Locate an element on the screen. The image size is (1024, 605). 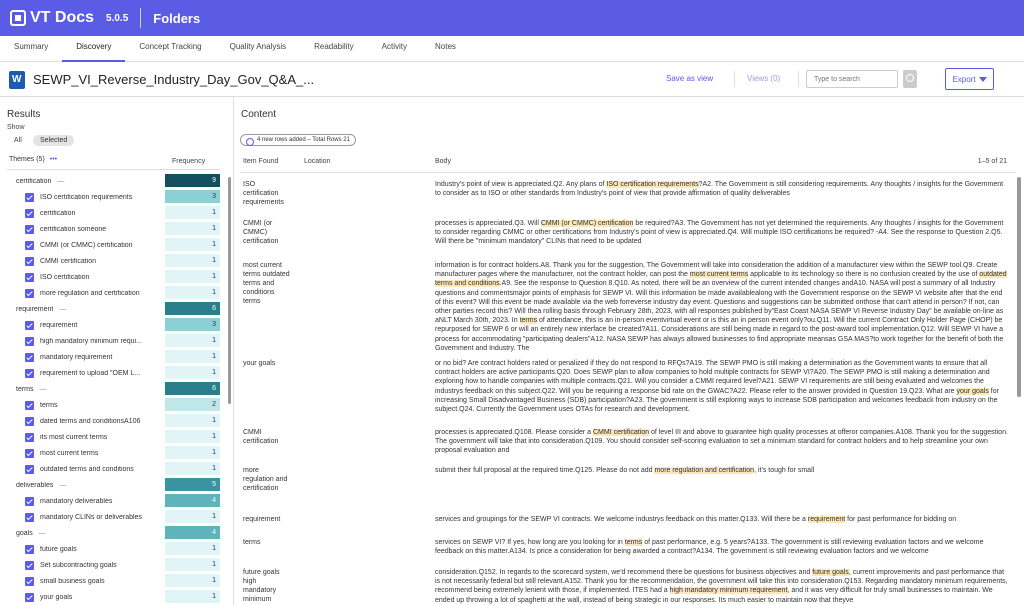
theme-item: certification 1 is located at coordinates (112, 213).